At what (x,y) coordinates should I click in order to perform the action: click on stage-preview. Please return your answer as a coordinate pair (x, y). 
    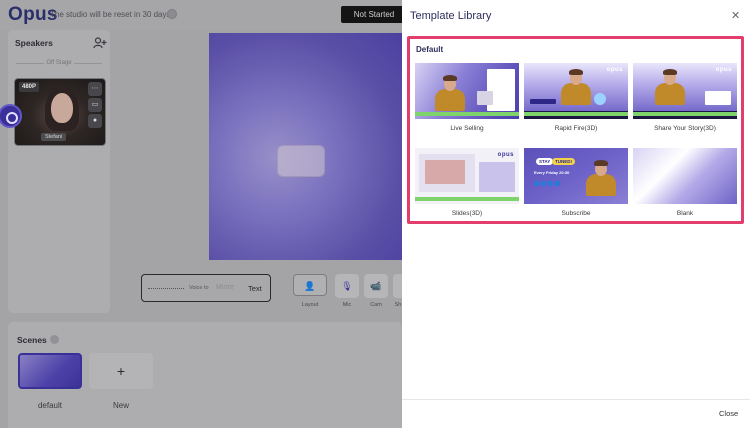
    Looking at the image, I should click on (305, 146).